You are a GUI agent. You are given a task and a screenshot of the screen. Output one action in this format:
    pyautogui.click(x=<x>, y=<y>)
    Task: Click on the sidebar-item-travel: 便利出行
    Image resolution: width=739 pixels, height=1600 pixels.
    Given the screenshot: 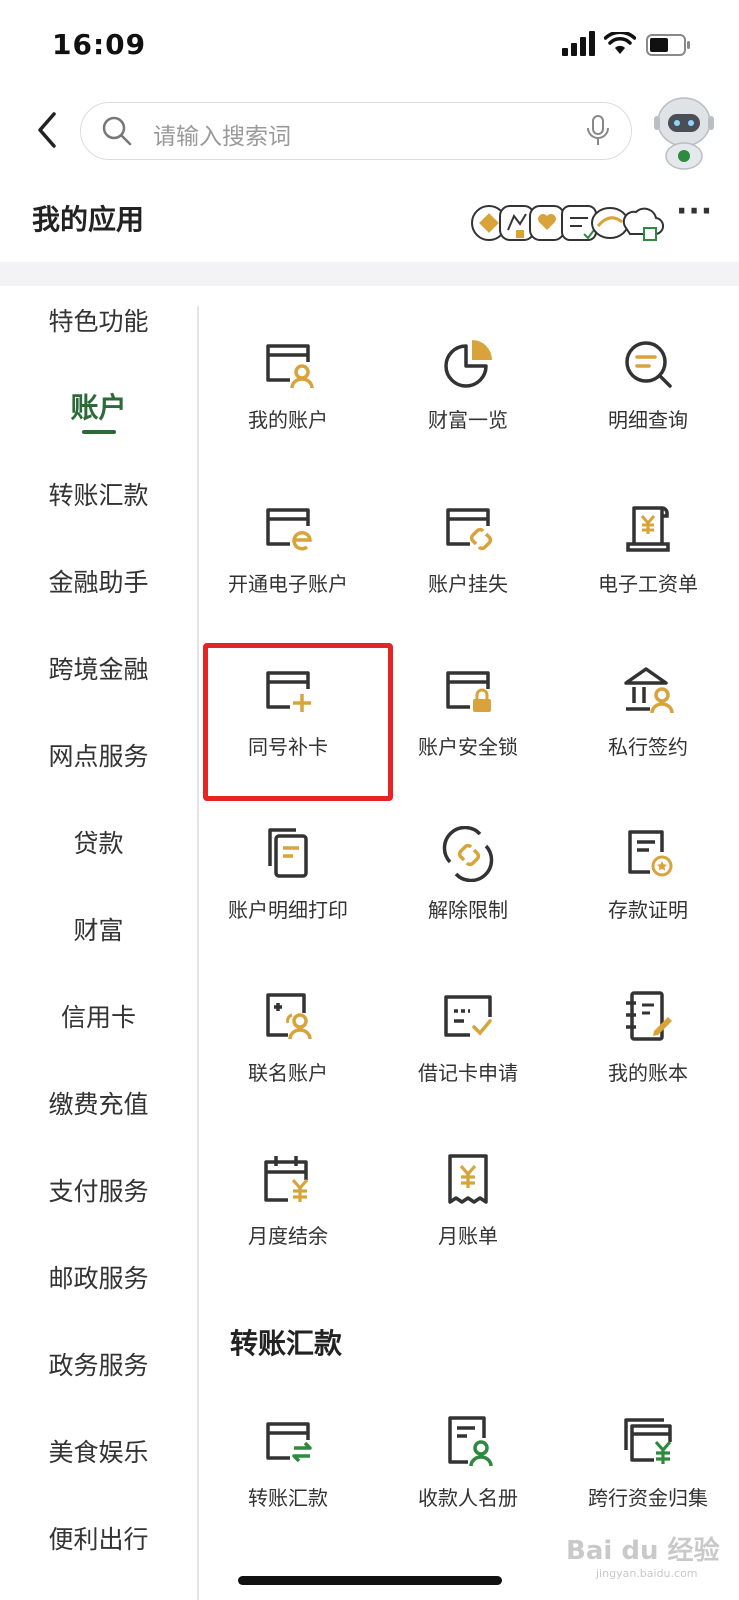 What is the action you would take?
    pyautogui.click(x=98, y=1540)
    